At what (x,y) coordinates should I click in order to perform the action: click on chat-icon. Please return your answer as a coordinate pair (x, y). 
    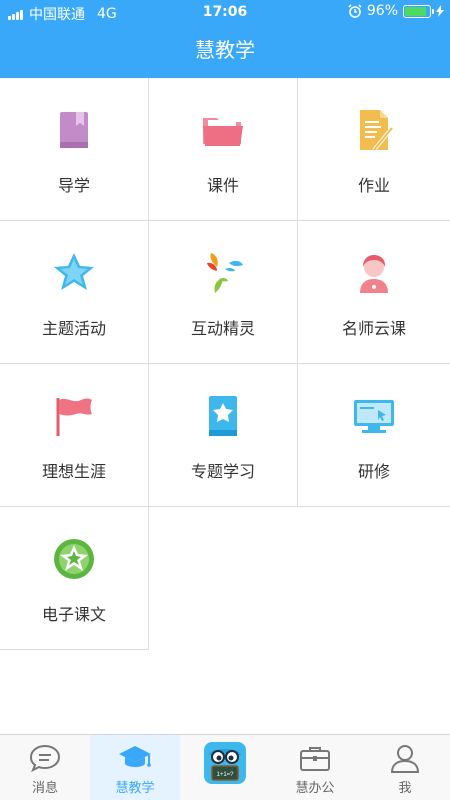
    Looking at the image, I should click on (45, 758).